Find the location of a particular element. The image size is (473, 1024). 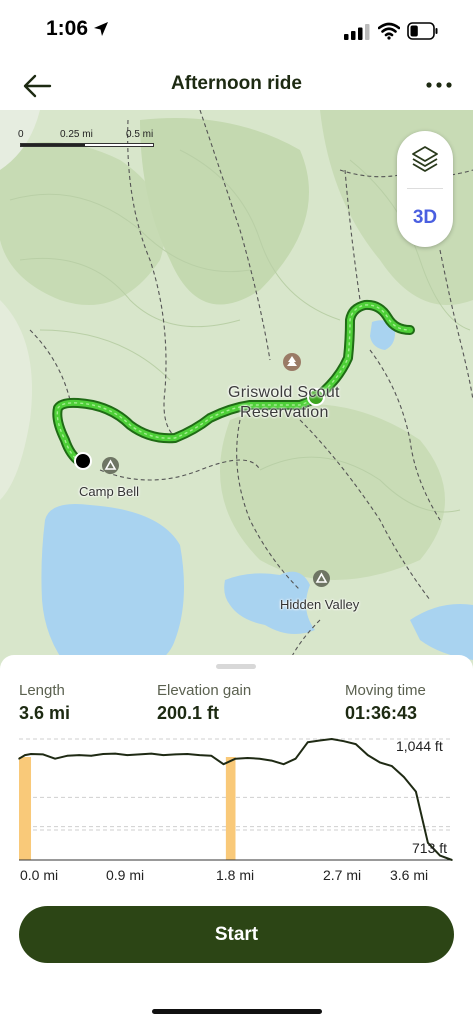

map-label-reservation-line2: Reservation is located at coordinates (284, 412).